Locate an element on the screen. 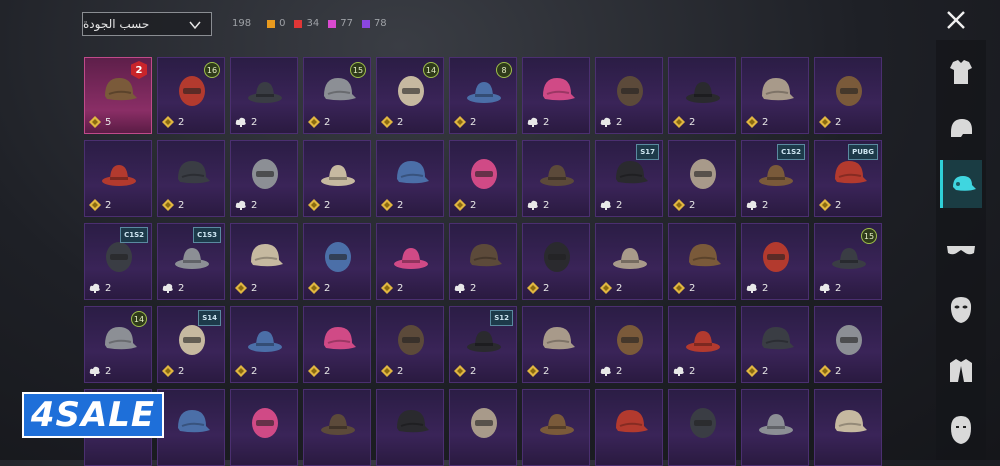  top-bar: حسب الجودة 198 0 34 77 78 is located at coordinates (500, 25).